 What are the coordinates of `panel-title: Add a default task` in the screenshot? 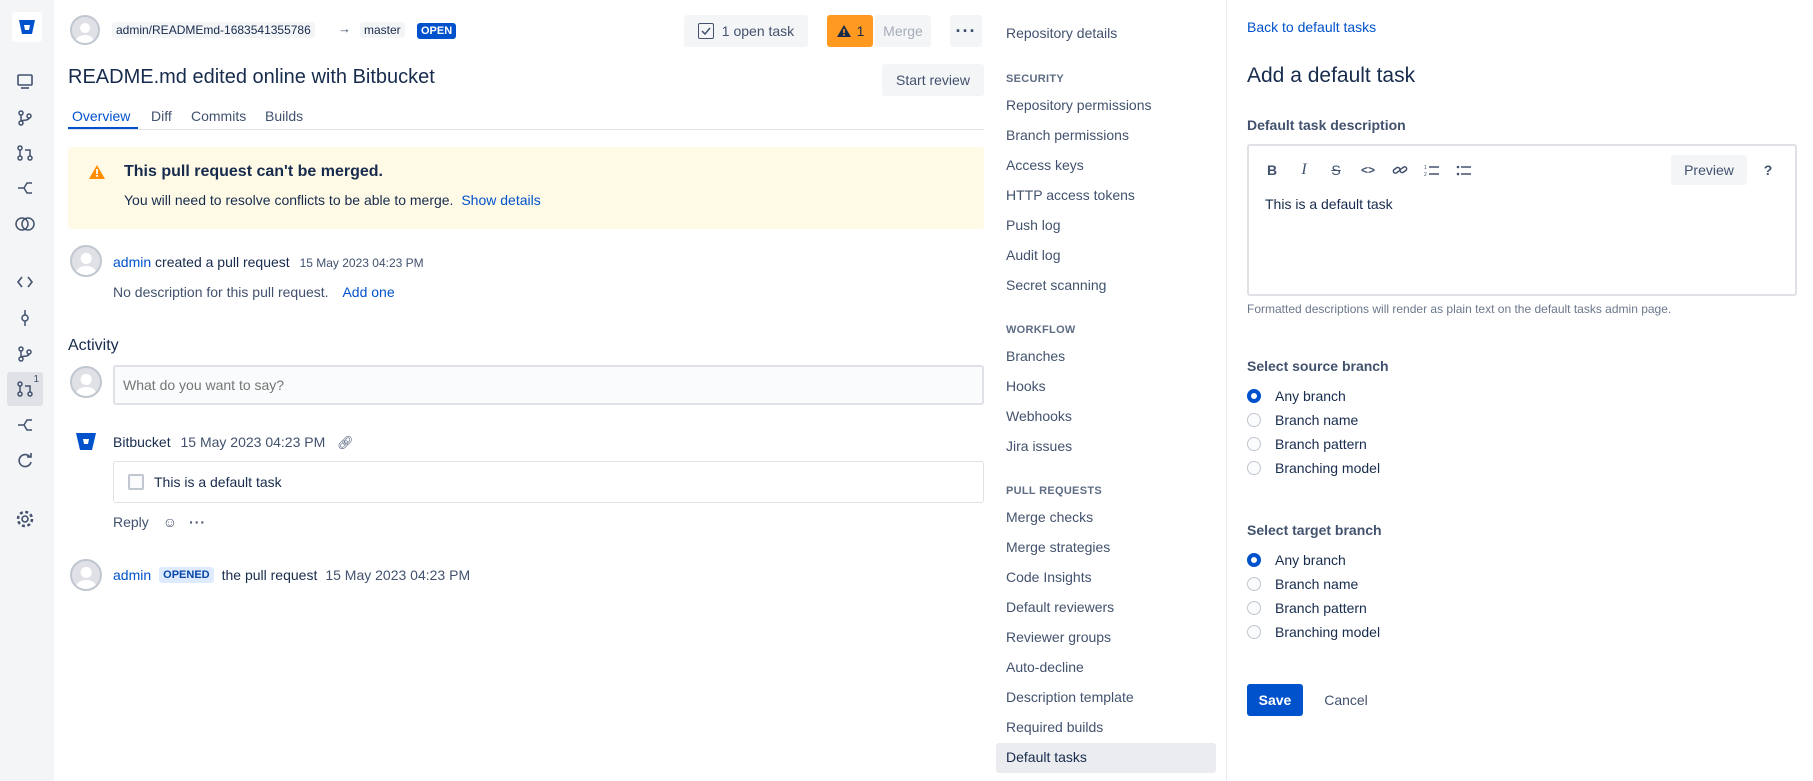 It's located at (1331, 75).